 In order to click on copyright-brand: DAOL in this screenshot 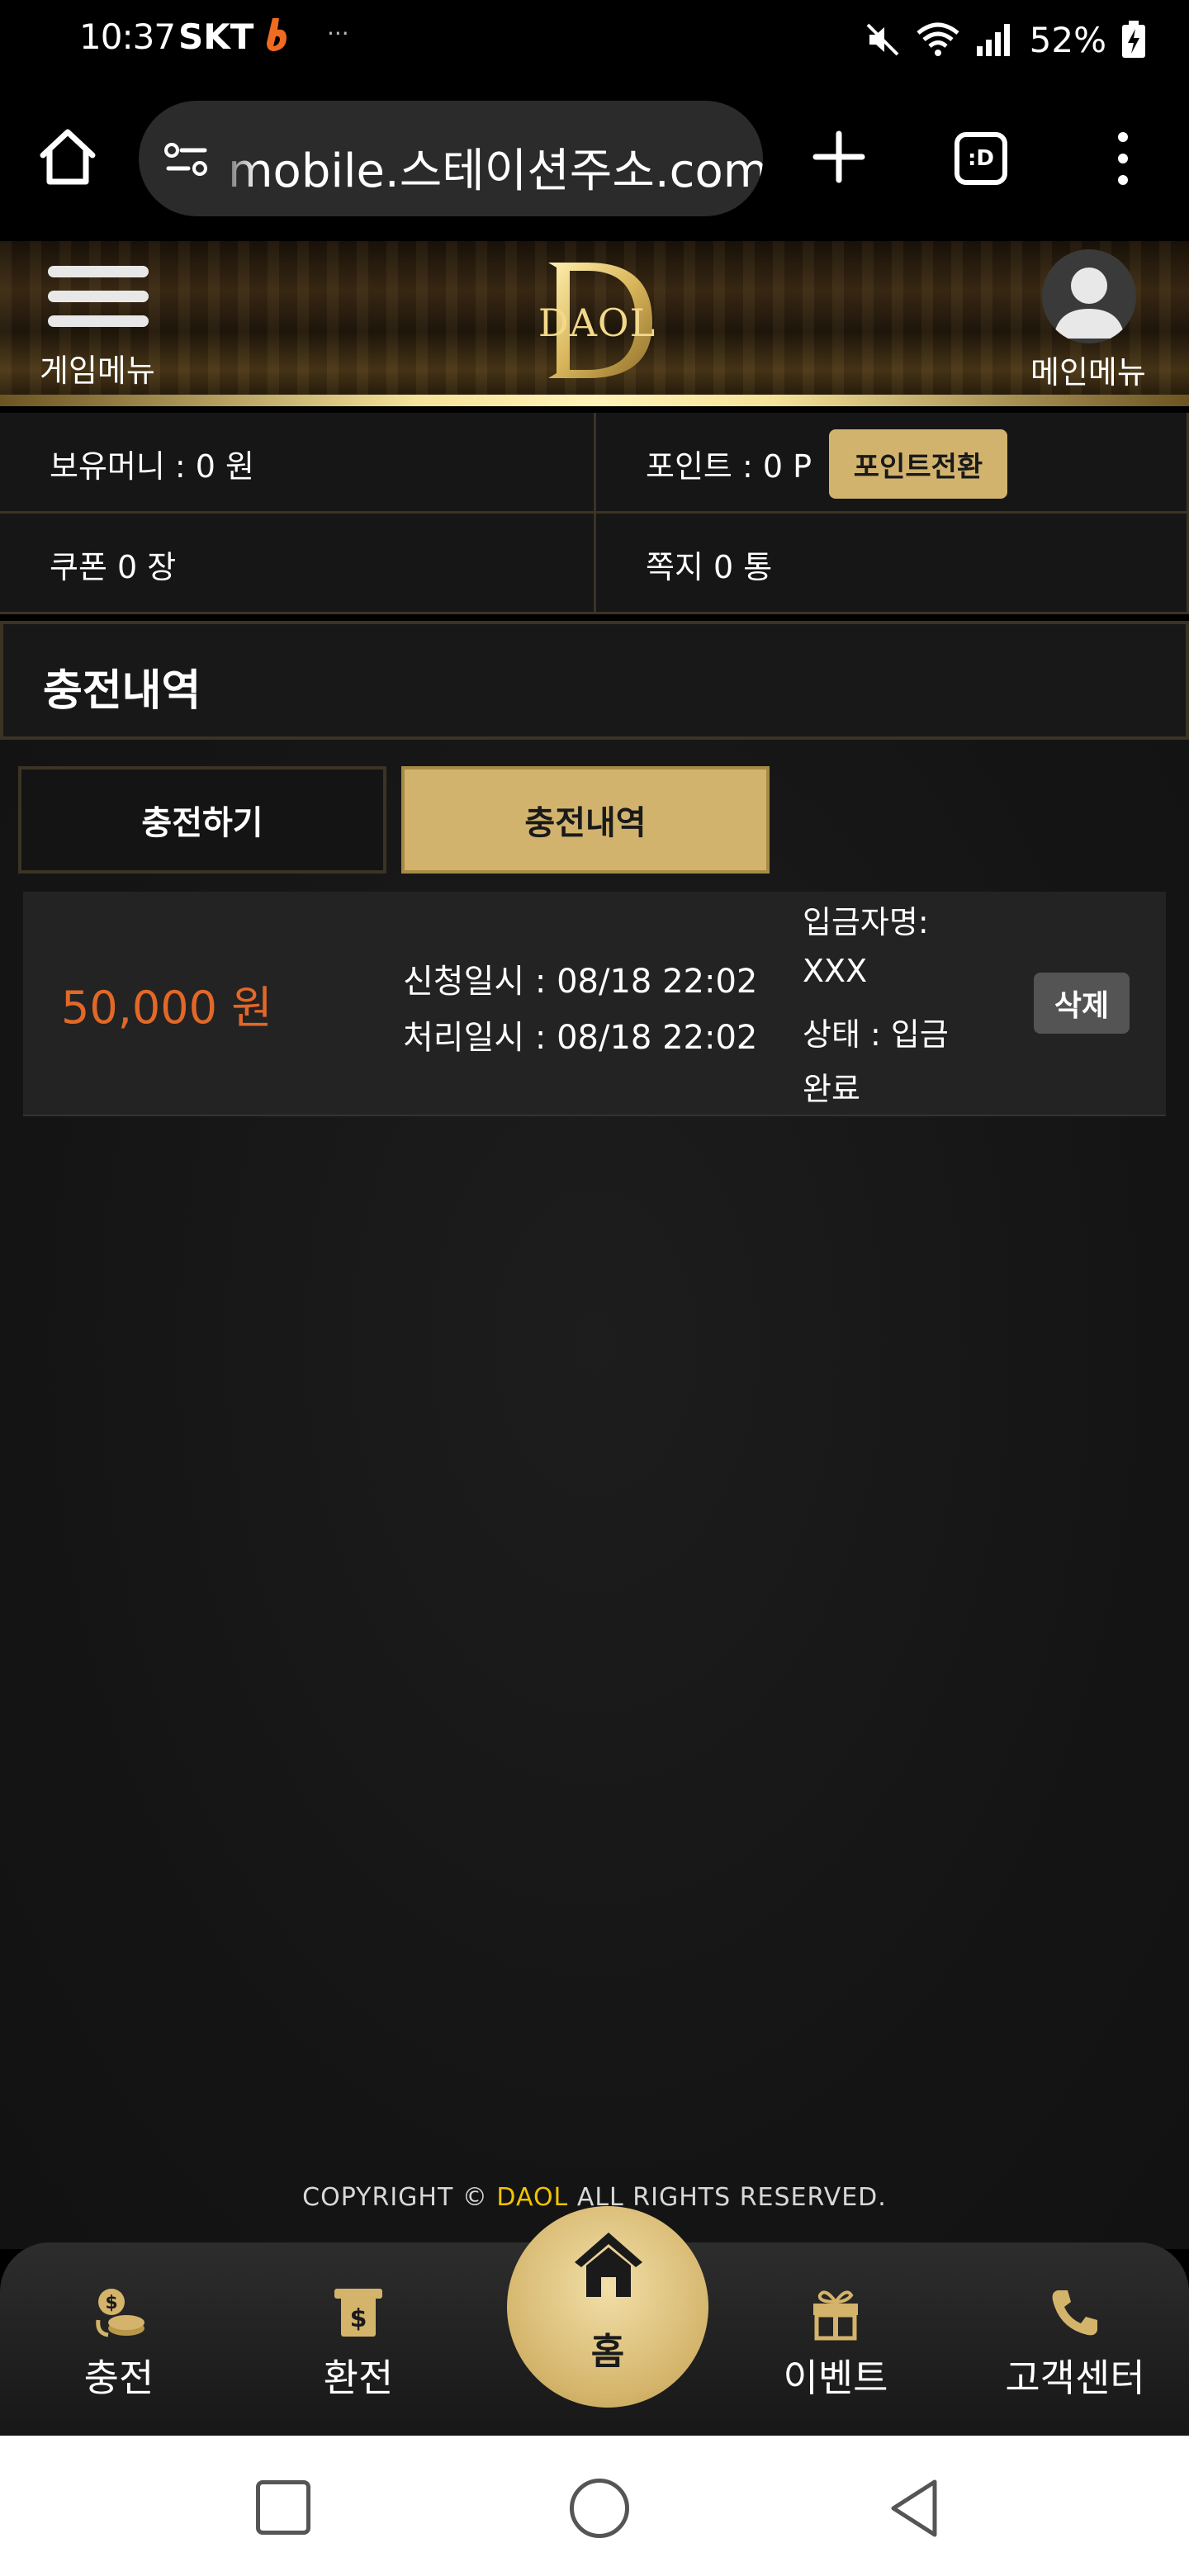, I will do `click(532, 2197)`.